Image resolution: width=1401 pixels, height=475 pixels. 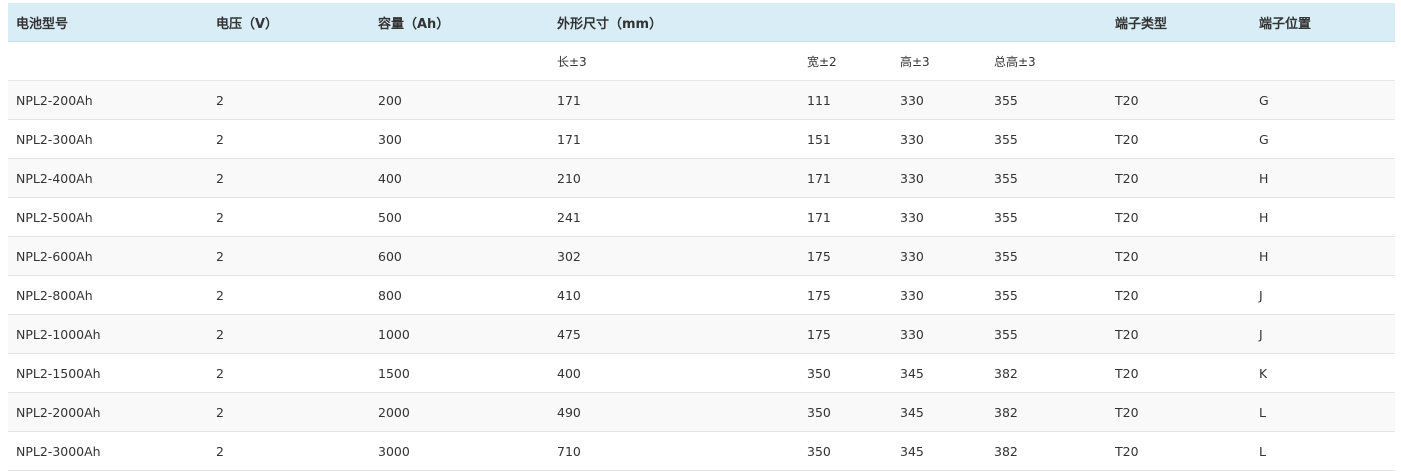 What do you see at coordinates (108, 178) in the screenshot?
I see `cell-model: NPL2-400Ah` at bounding box center [108, 178].